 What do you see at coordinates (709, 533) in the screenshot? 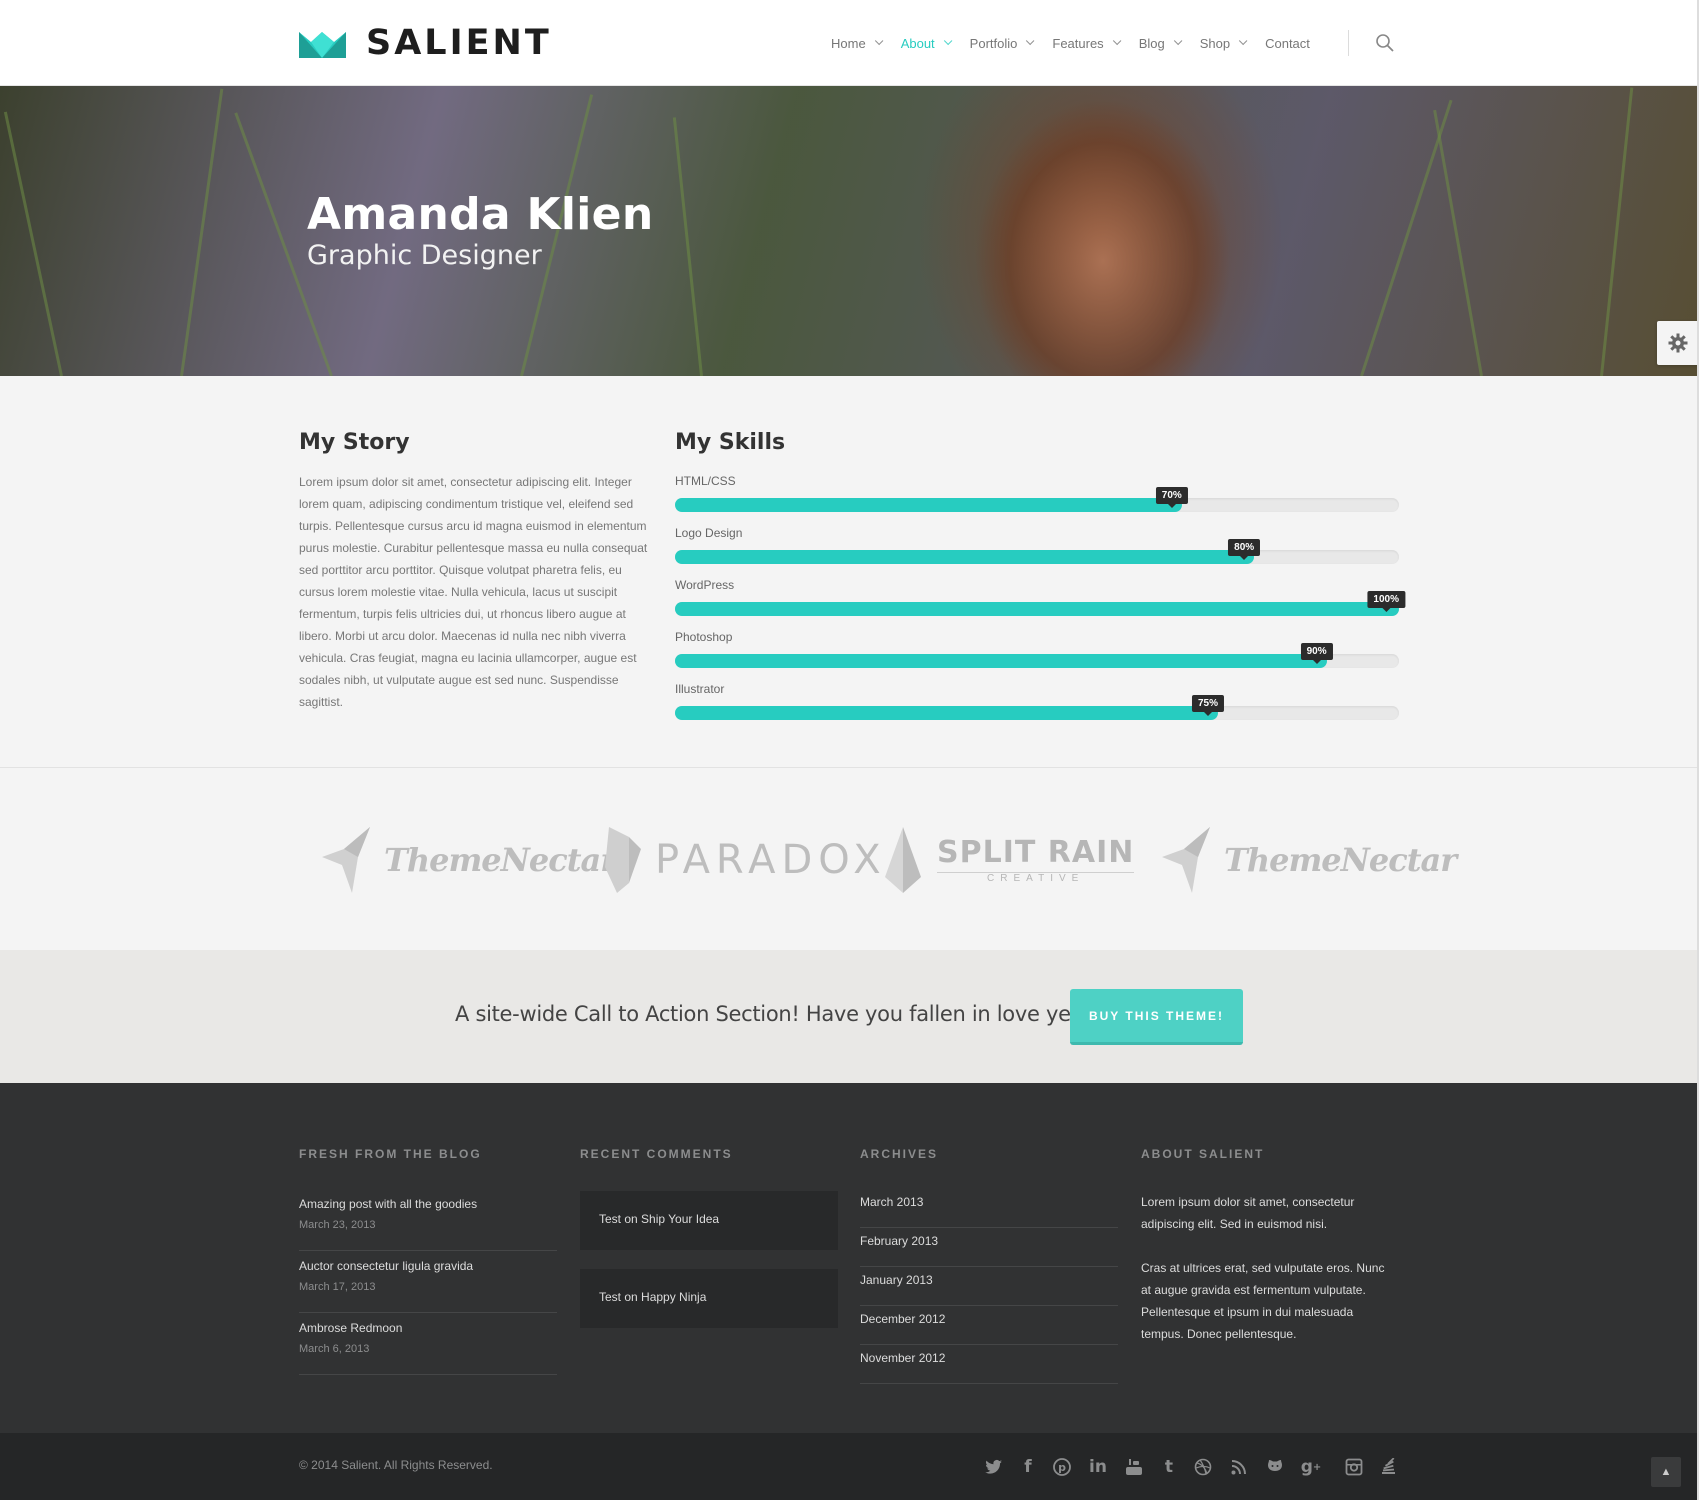
I see `skill-name: Logo Design` at bounding box center [709, 533].